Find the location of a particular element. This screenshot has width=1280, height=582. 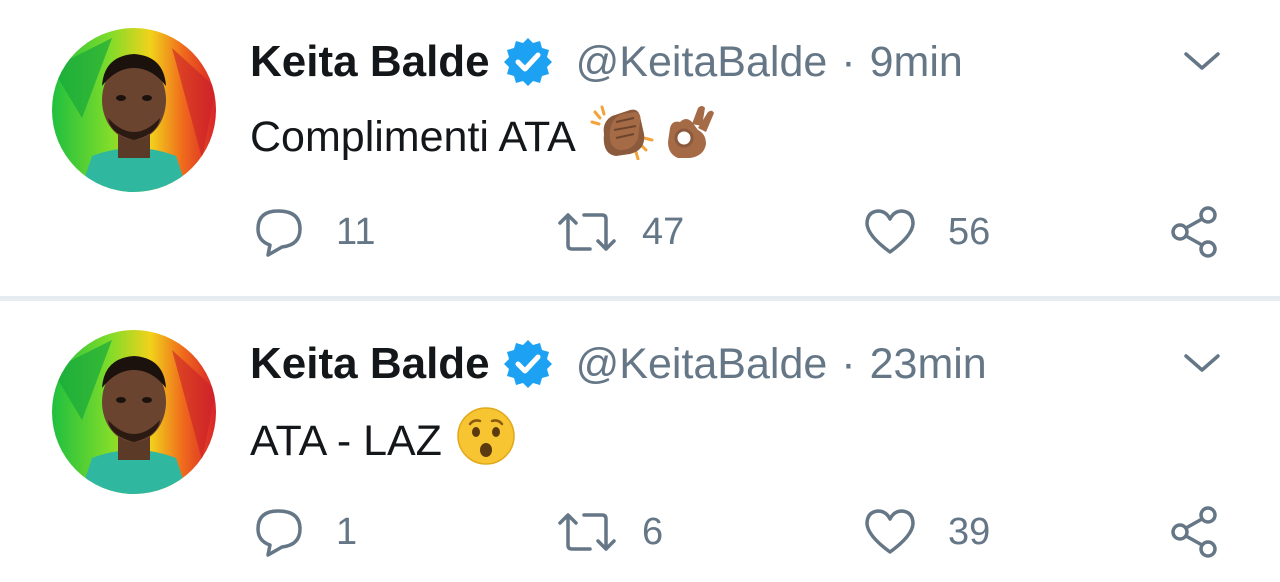

divider is located at coordinates (640, 298).